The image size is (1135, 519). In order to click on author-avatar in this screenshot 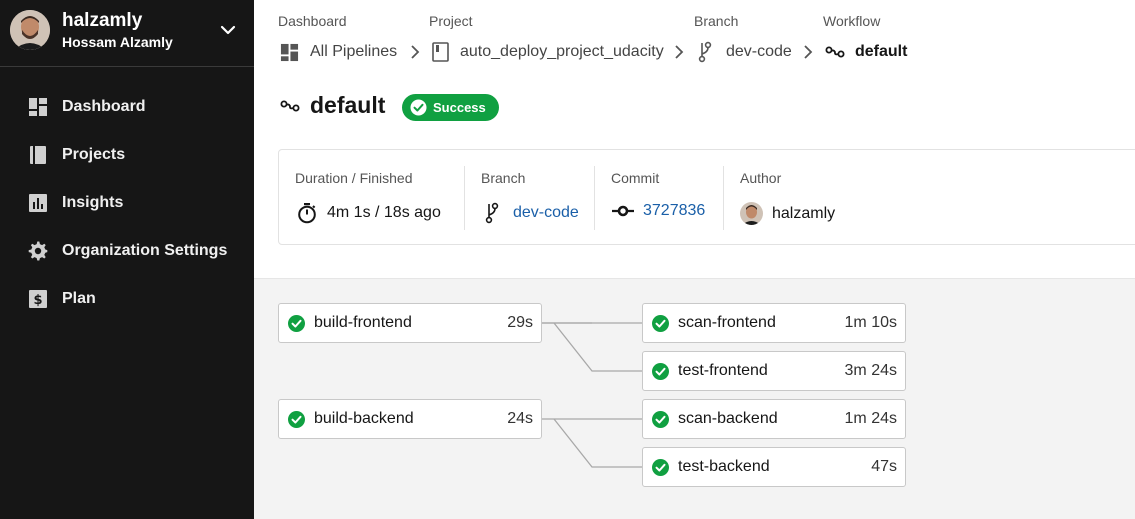, I will do `click(751, 213)`.